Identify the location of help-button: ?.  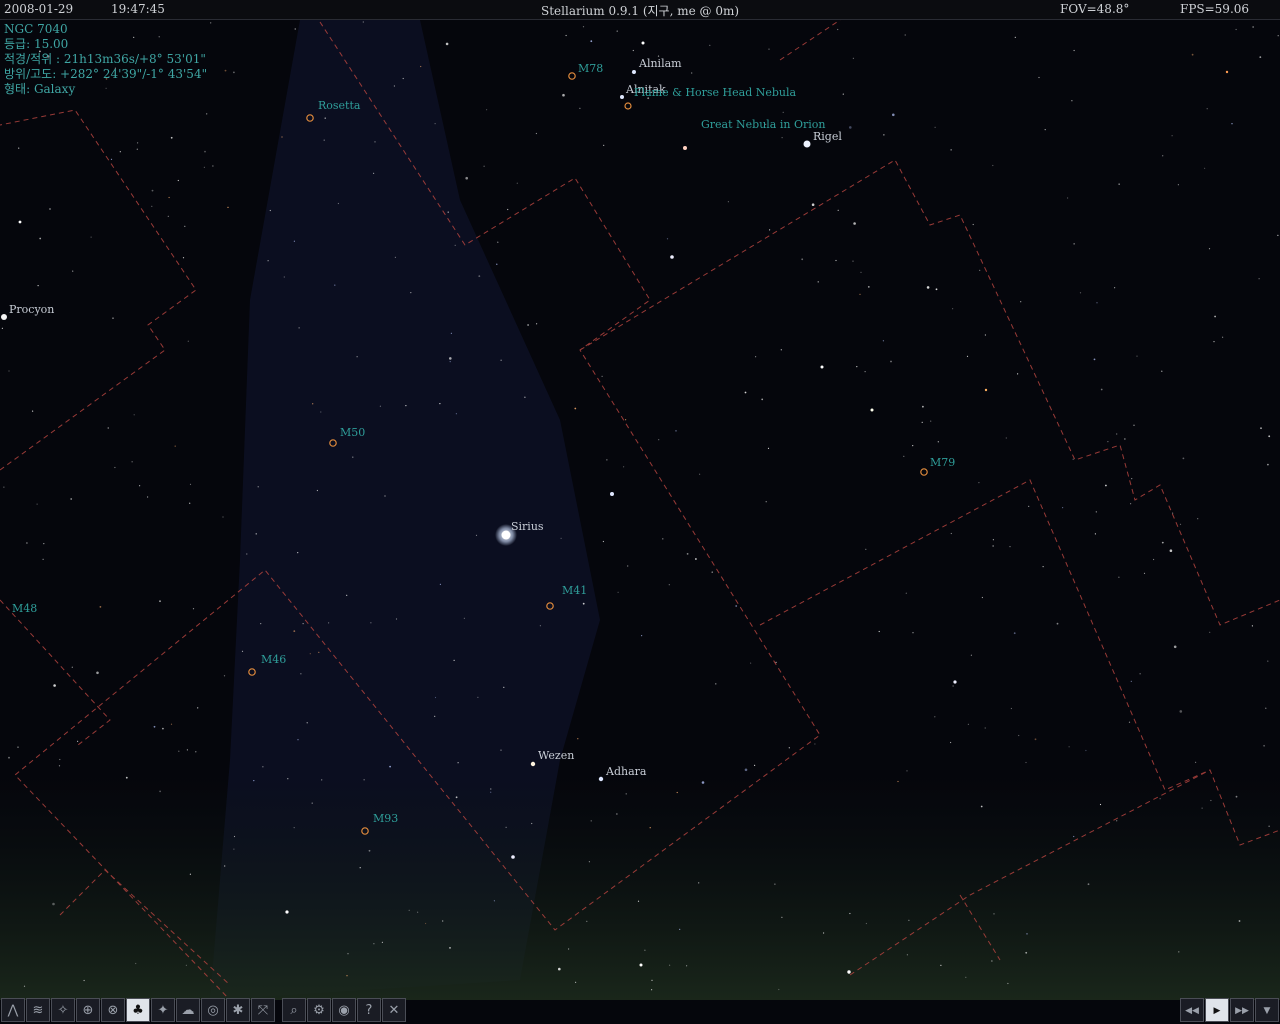
(369, 1010).